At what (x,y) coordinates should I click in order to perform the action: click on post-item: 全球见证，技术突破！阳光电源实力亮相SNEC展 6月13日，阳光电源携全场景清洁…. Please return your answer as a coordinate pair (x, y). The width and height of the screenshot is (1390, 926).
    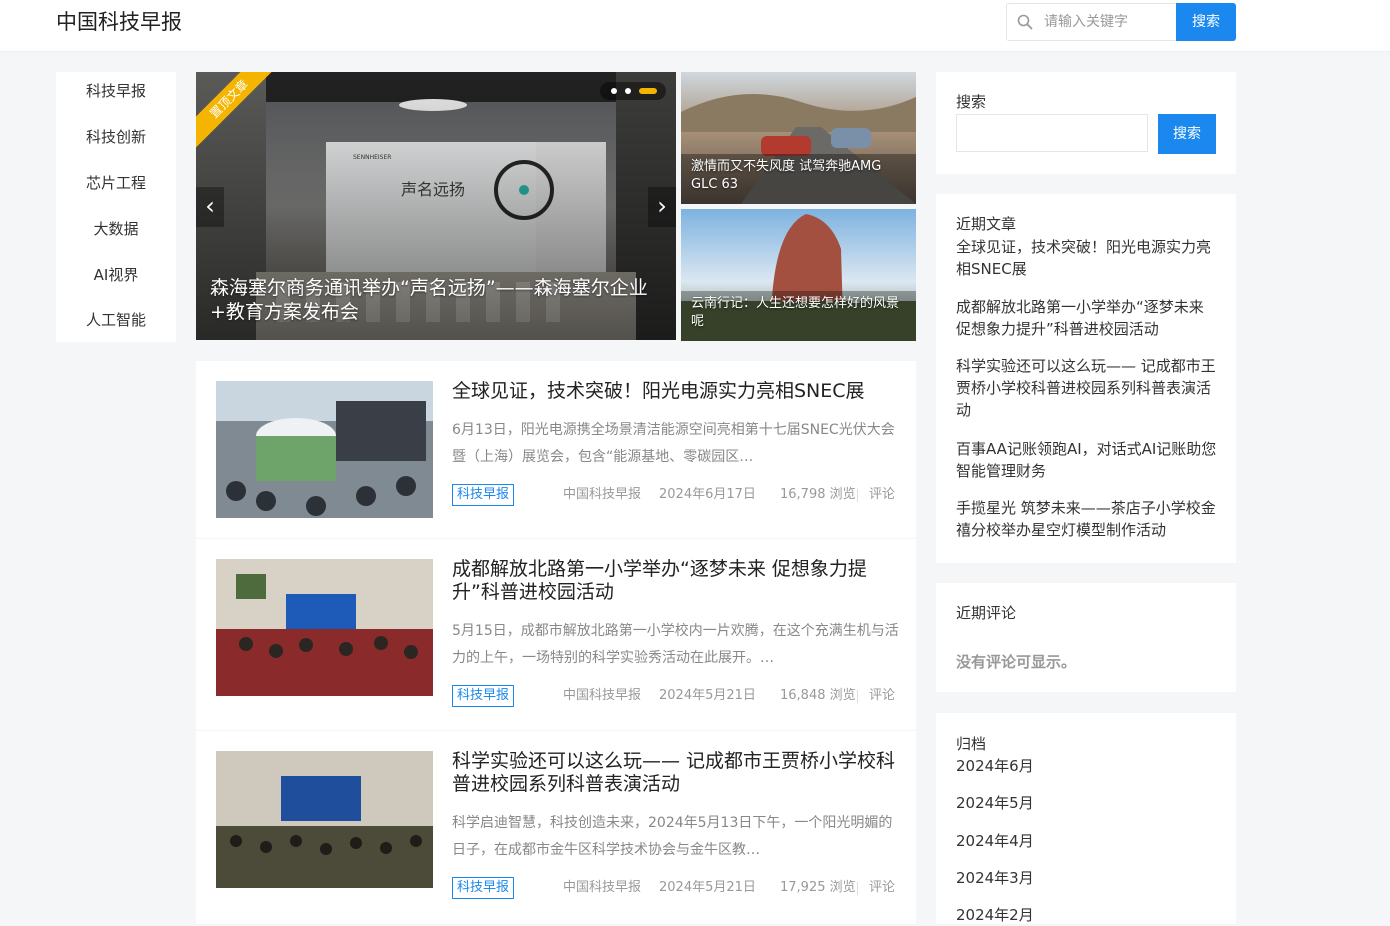
    Looking at the image, I should click on (556, 449).